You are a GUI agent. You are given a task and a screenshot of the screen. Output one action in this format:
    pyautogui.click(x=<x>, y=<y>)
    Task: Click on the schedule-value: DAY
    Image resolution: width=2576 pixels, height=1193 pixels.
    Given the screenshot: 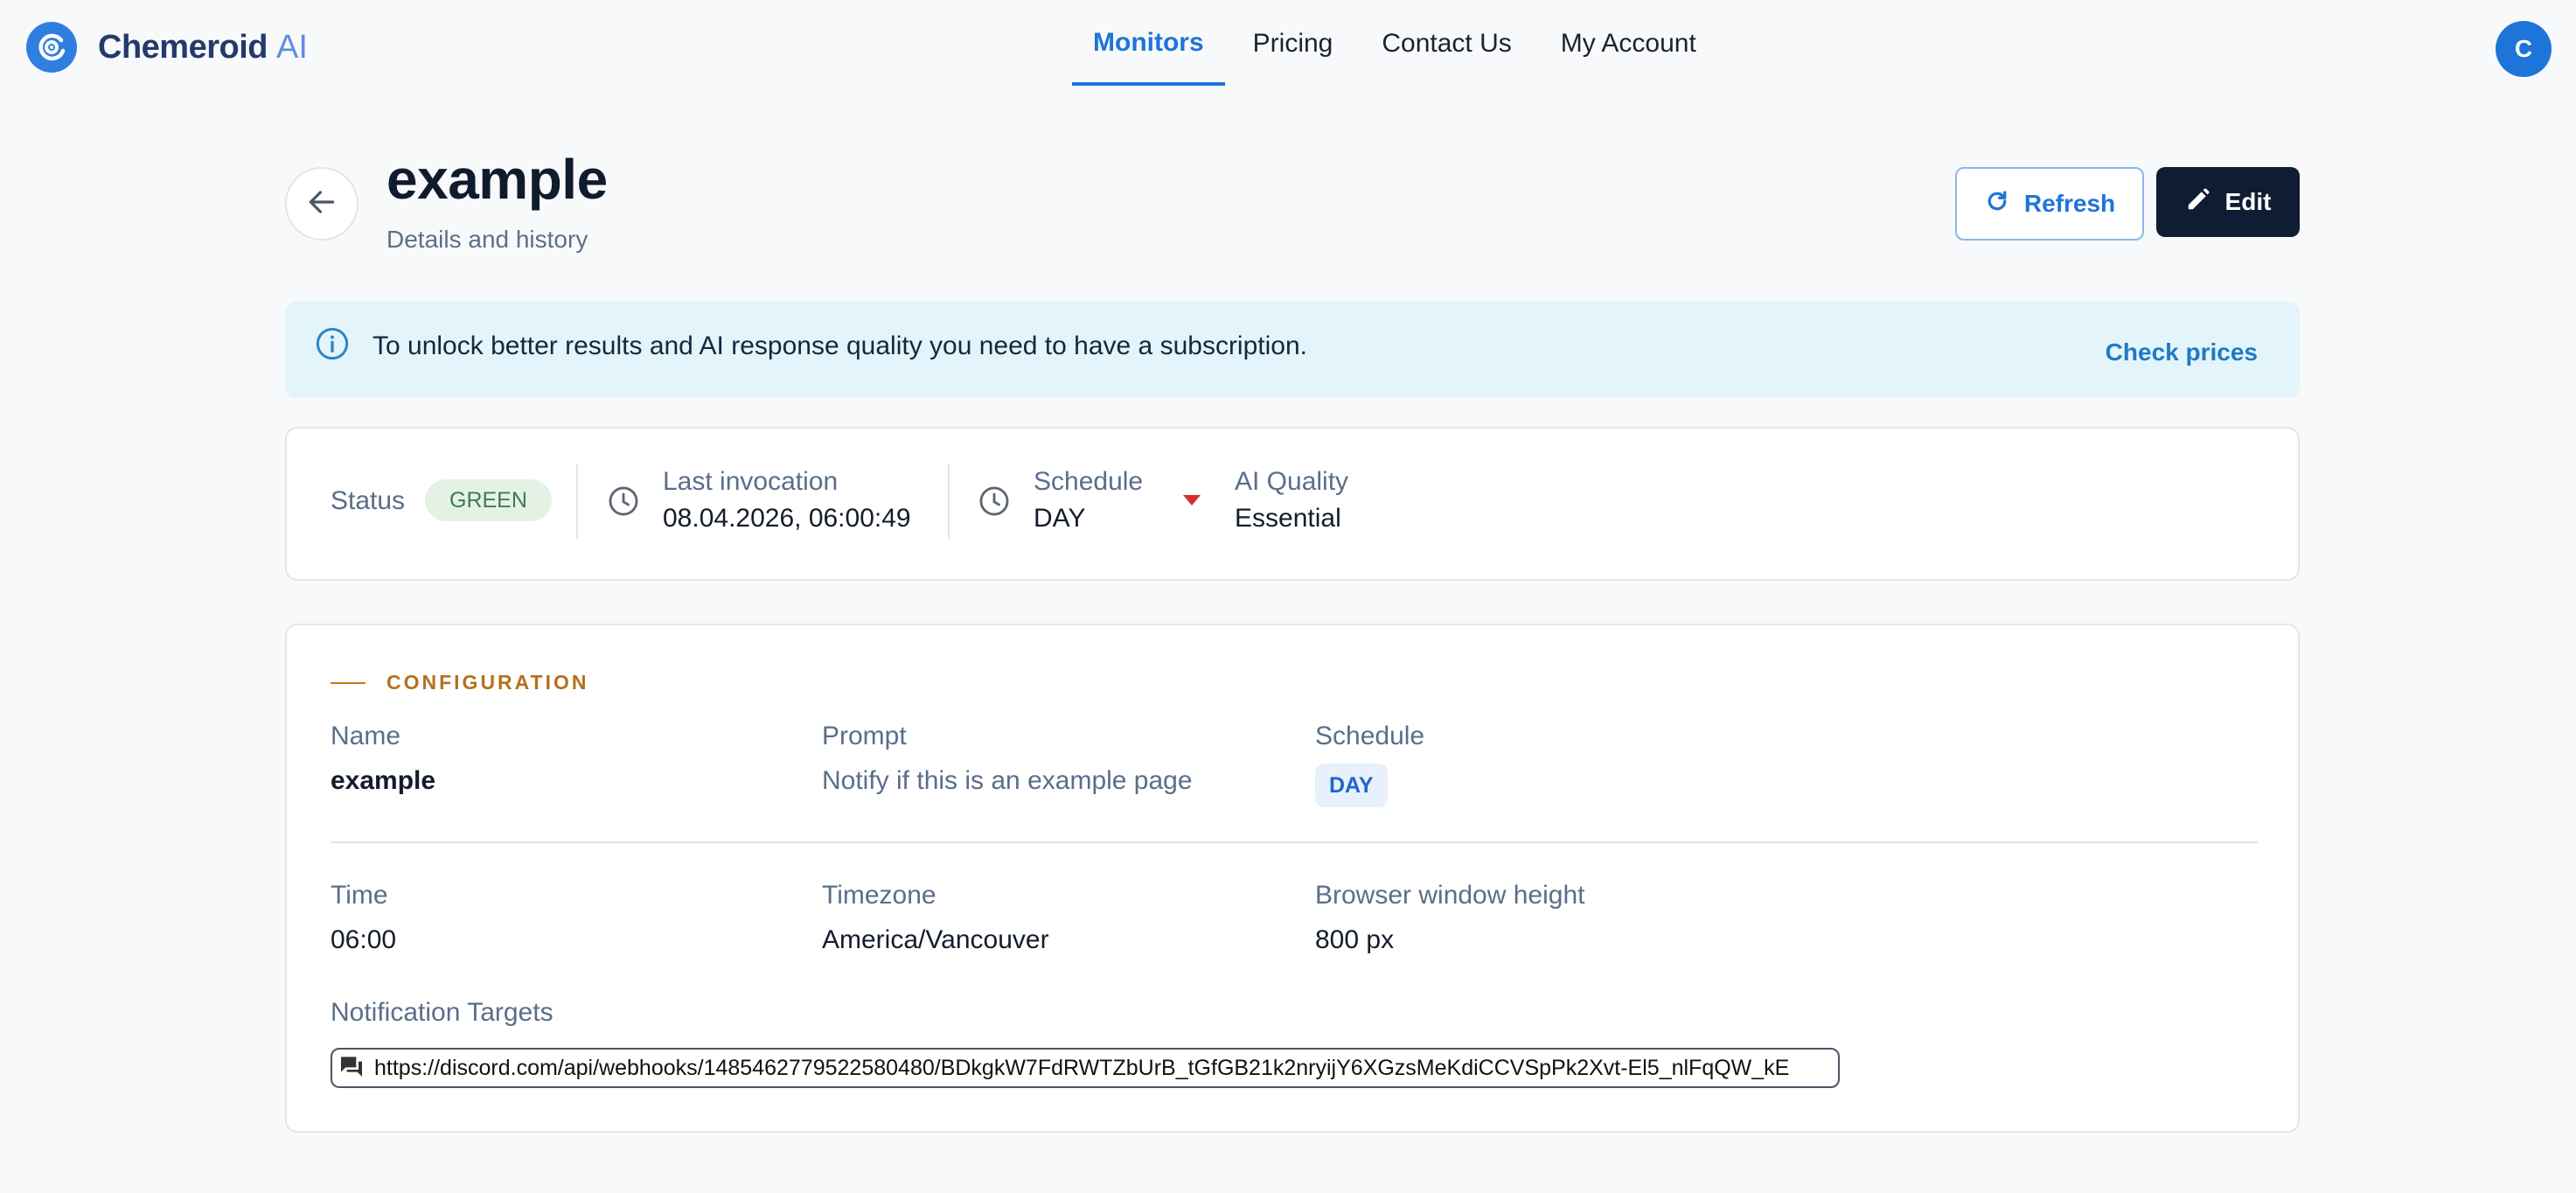 What is the action you would take?
    pyautogui.click(x=1060, y=518)
    